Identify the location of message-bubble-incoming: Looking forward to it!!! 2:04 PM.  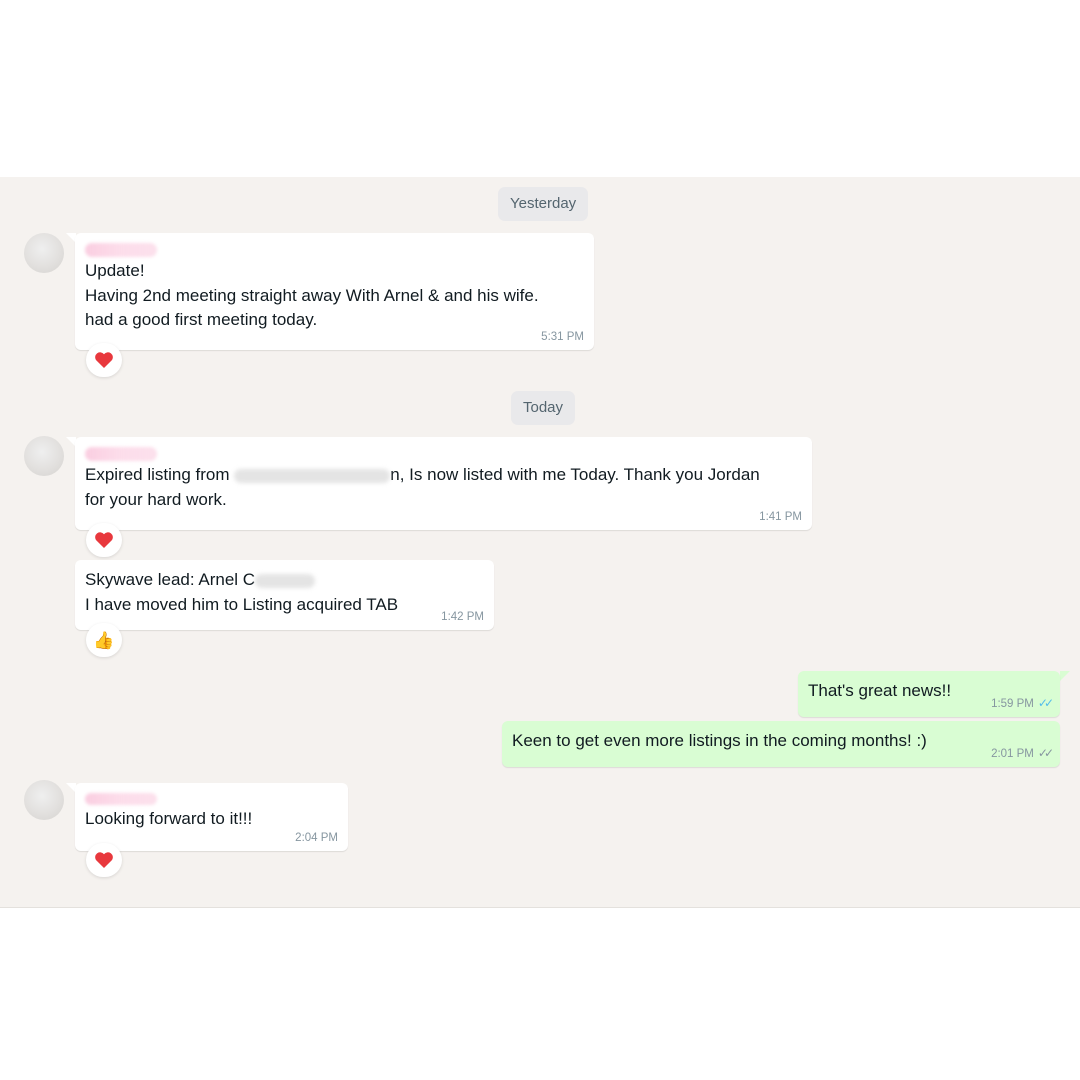
(211, 817).